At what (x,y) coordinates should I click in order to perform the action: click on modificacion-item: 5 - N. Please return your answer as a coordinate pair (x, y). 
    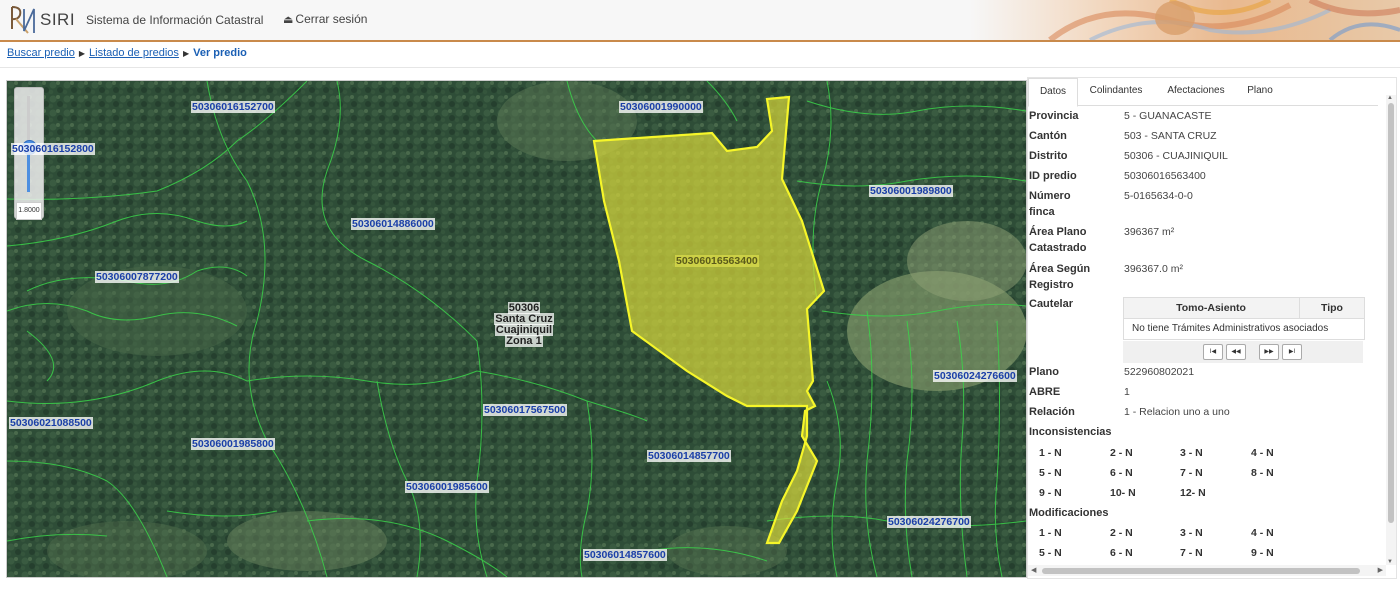
    Looking at the image, I should click on (1050, 553).